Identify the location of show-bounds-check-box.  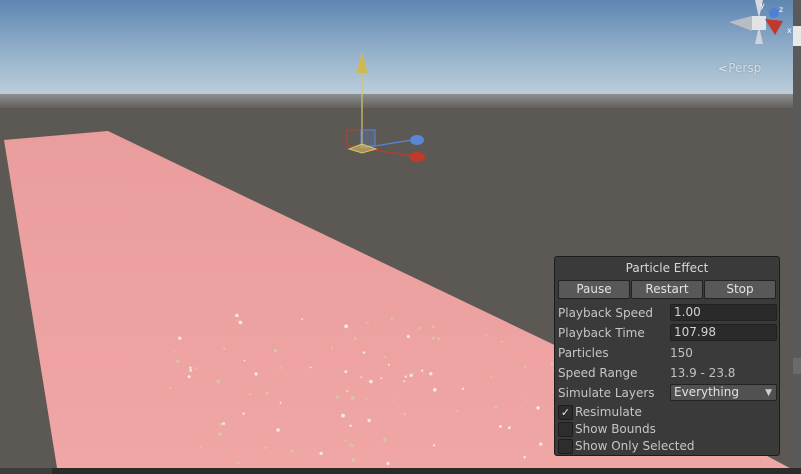
(565, 429).